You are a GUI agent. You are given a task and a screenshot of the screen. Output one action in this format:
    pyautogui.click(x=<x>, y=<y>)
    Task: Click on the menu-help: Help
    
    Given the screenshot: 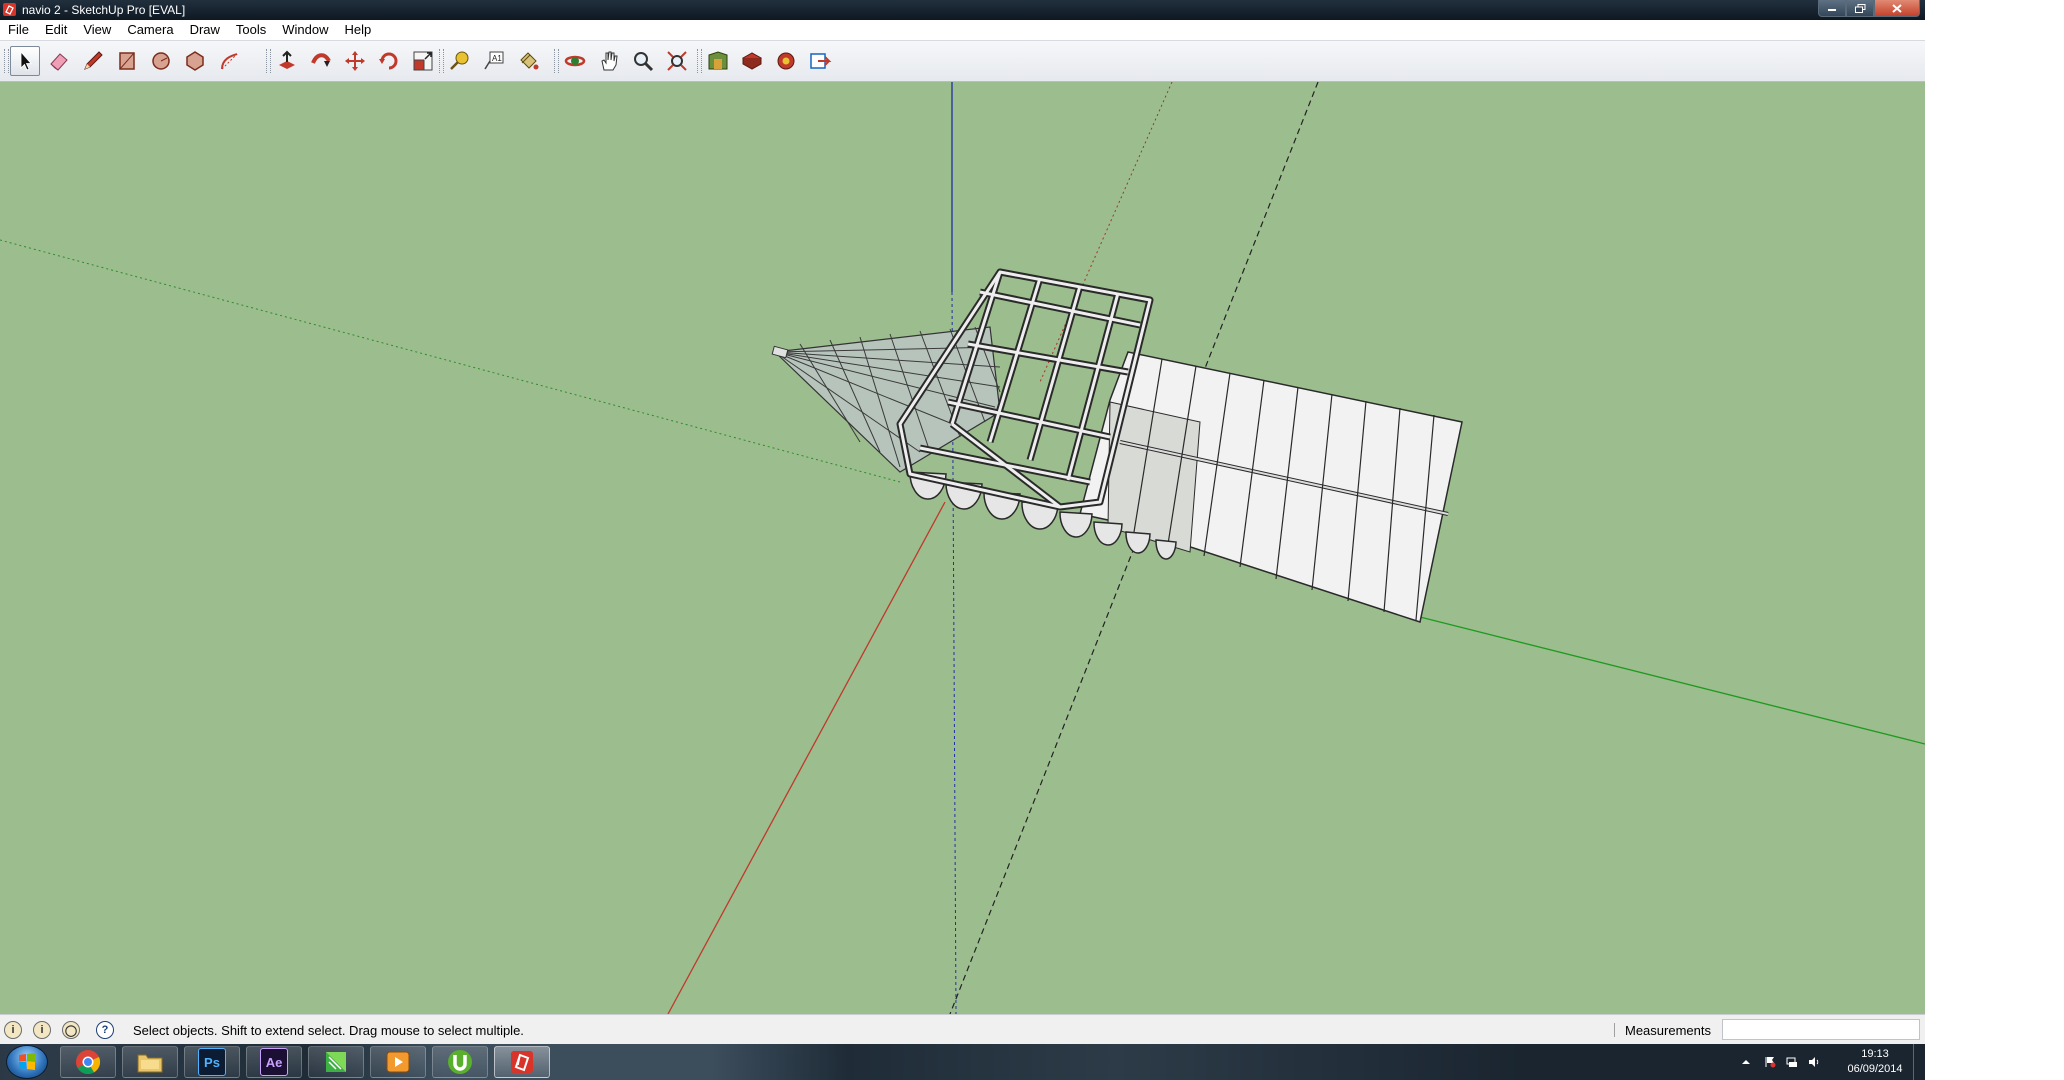 What is the action you would take?
    pyautogui.click(x=358, y=30)
    